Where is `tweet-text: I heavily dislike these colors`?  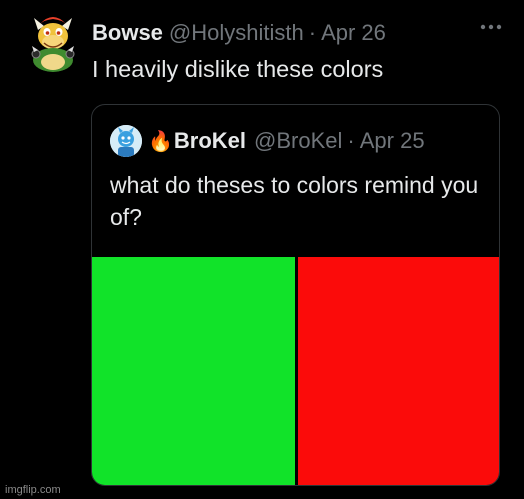 tweet-text: I heavily dislike these colors is located at coordinates (238, 69).